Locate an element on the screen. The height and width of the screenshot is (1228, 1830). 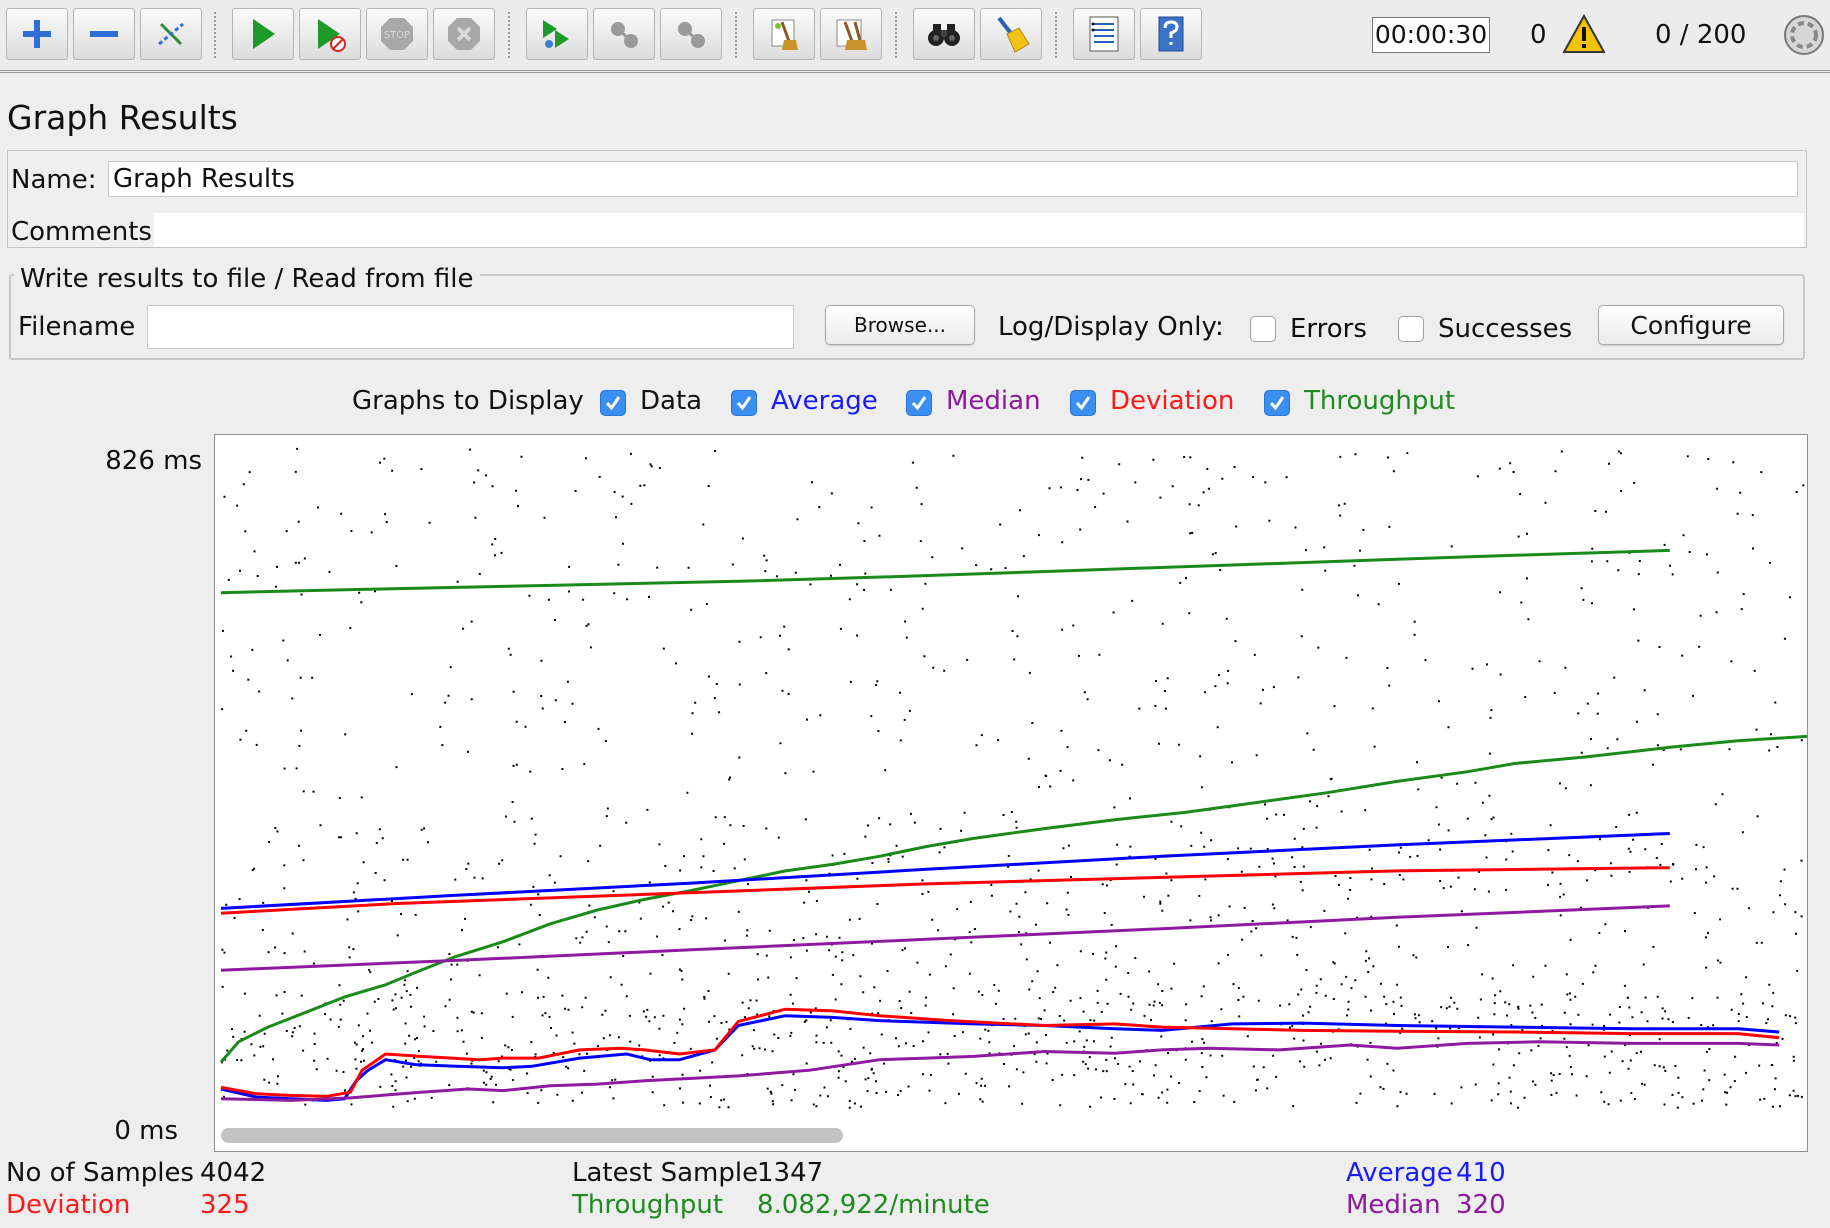
broom-icon is located at coordinates (784, 34).